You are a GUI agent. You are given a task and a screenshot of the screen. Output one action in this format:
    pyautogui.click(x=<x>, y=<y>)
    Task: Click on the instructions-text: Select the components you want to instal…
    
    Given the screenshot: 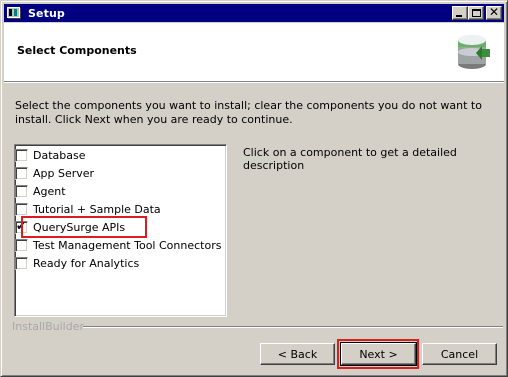 What is the action you would take?
    pyautogui.click(x=248, y=112)
    